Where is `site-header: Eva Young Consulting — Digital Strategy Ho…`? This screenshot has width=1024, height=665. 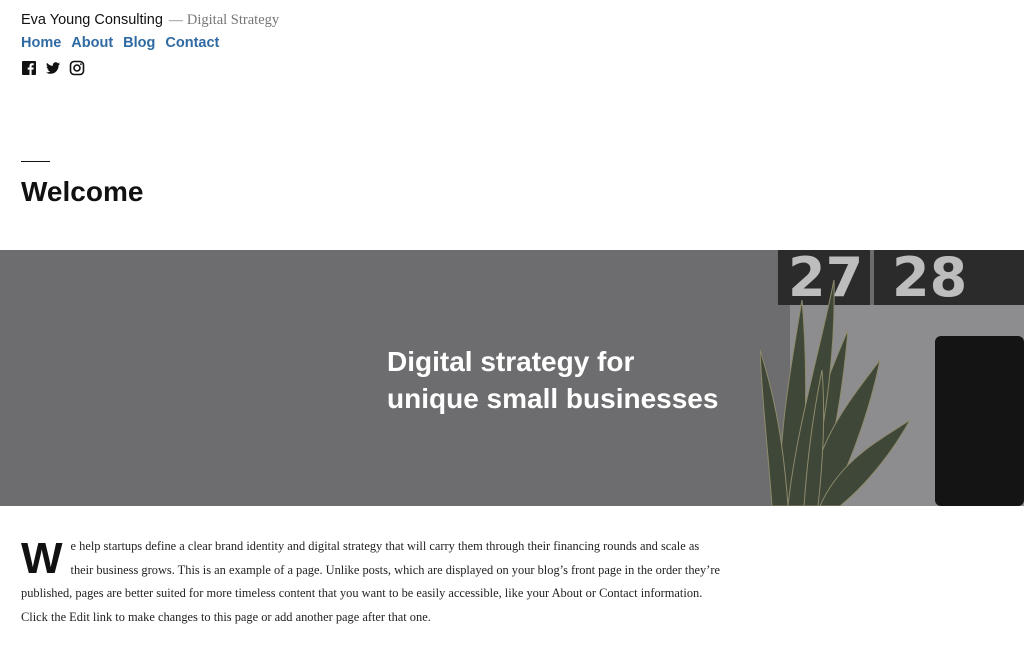
site-header: Eva Young Consulting — Digital Strategy Ho… is located at coordinates (150, 44).